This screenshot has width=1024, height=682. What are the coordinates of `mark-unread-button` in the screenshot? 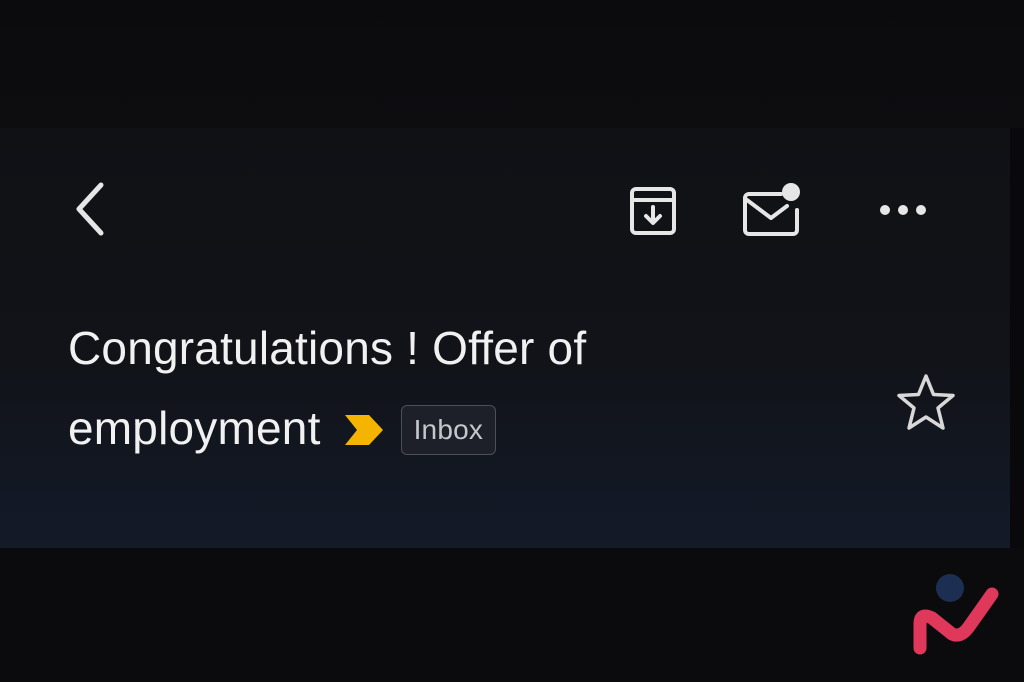 It's located at (772, 209).